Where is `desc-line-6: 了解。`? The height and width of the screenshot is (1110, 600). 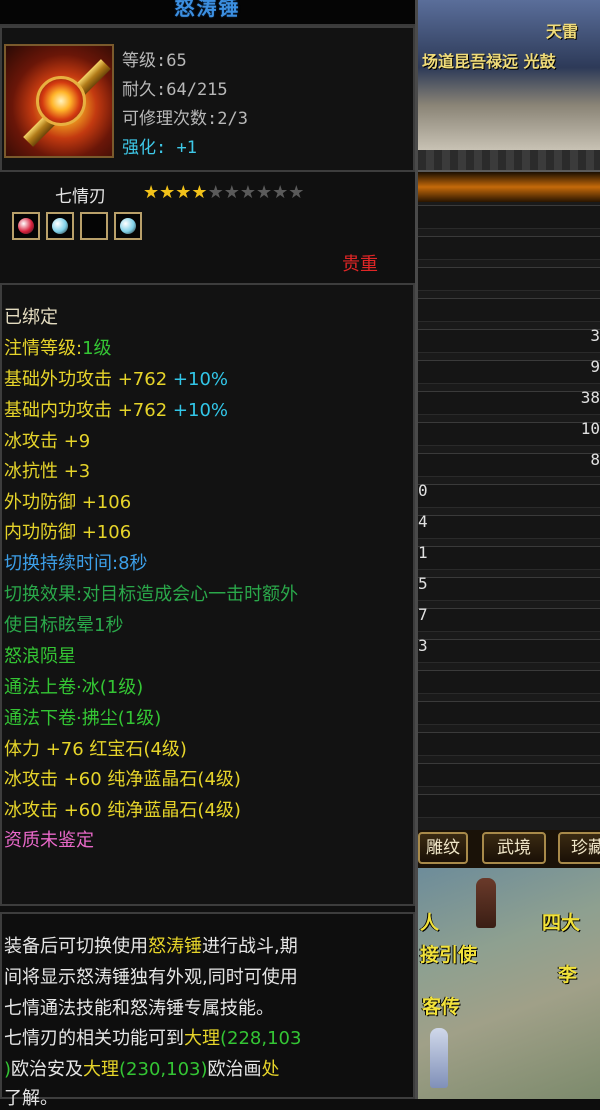 desc-line-6: 了解。 is located at coordinates (31, 1098).